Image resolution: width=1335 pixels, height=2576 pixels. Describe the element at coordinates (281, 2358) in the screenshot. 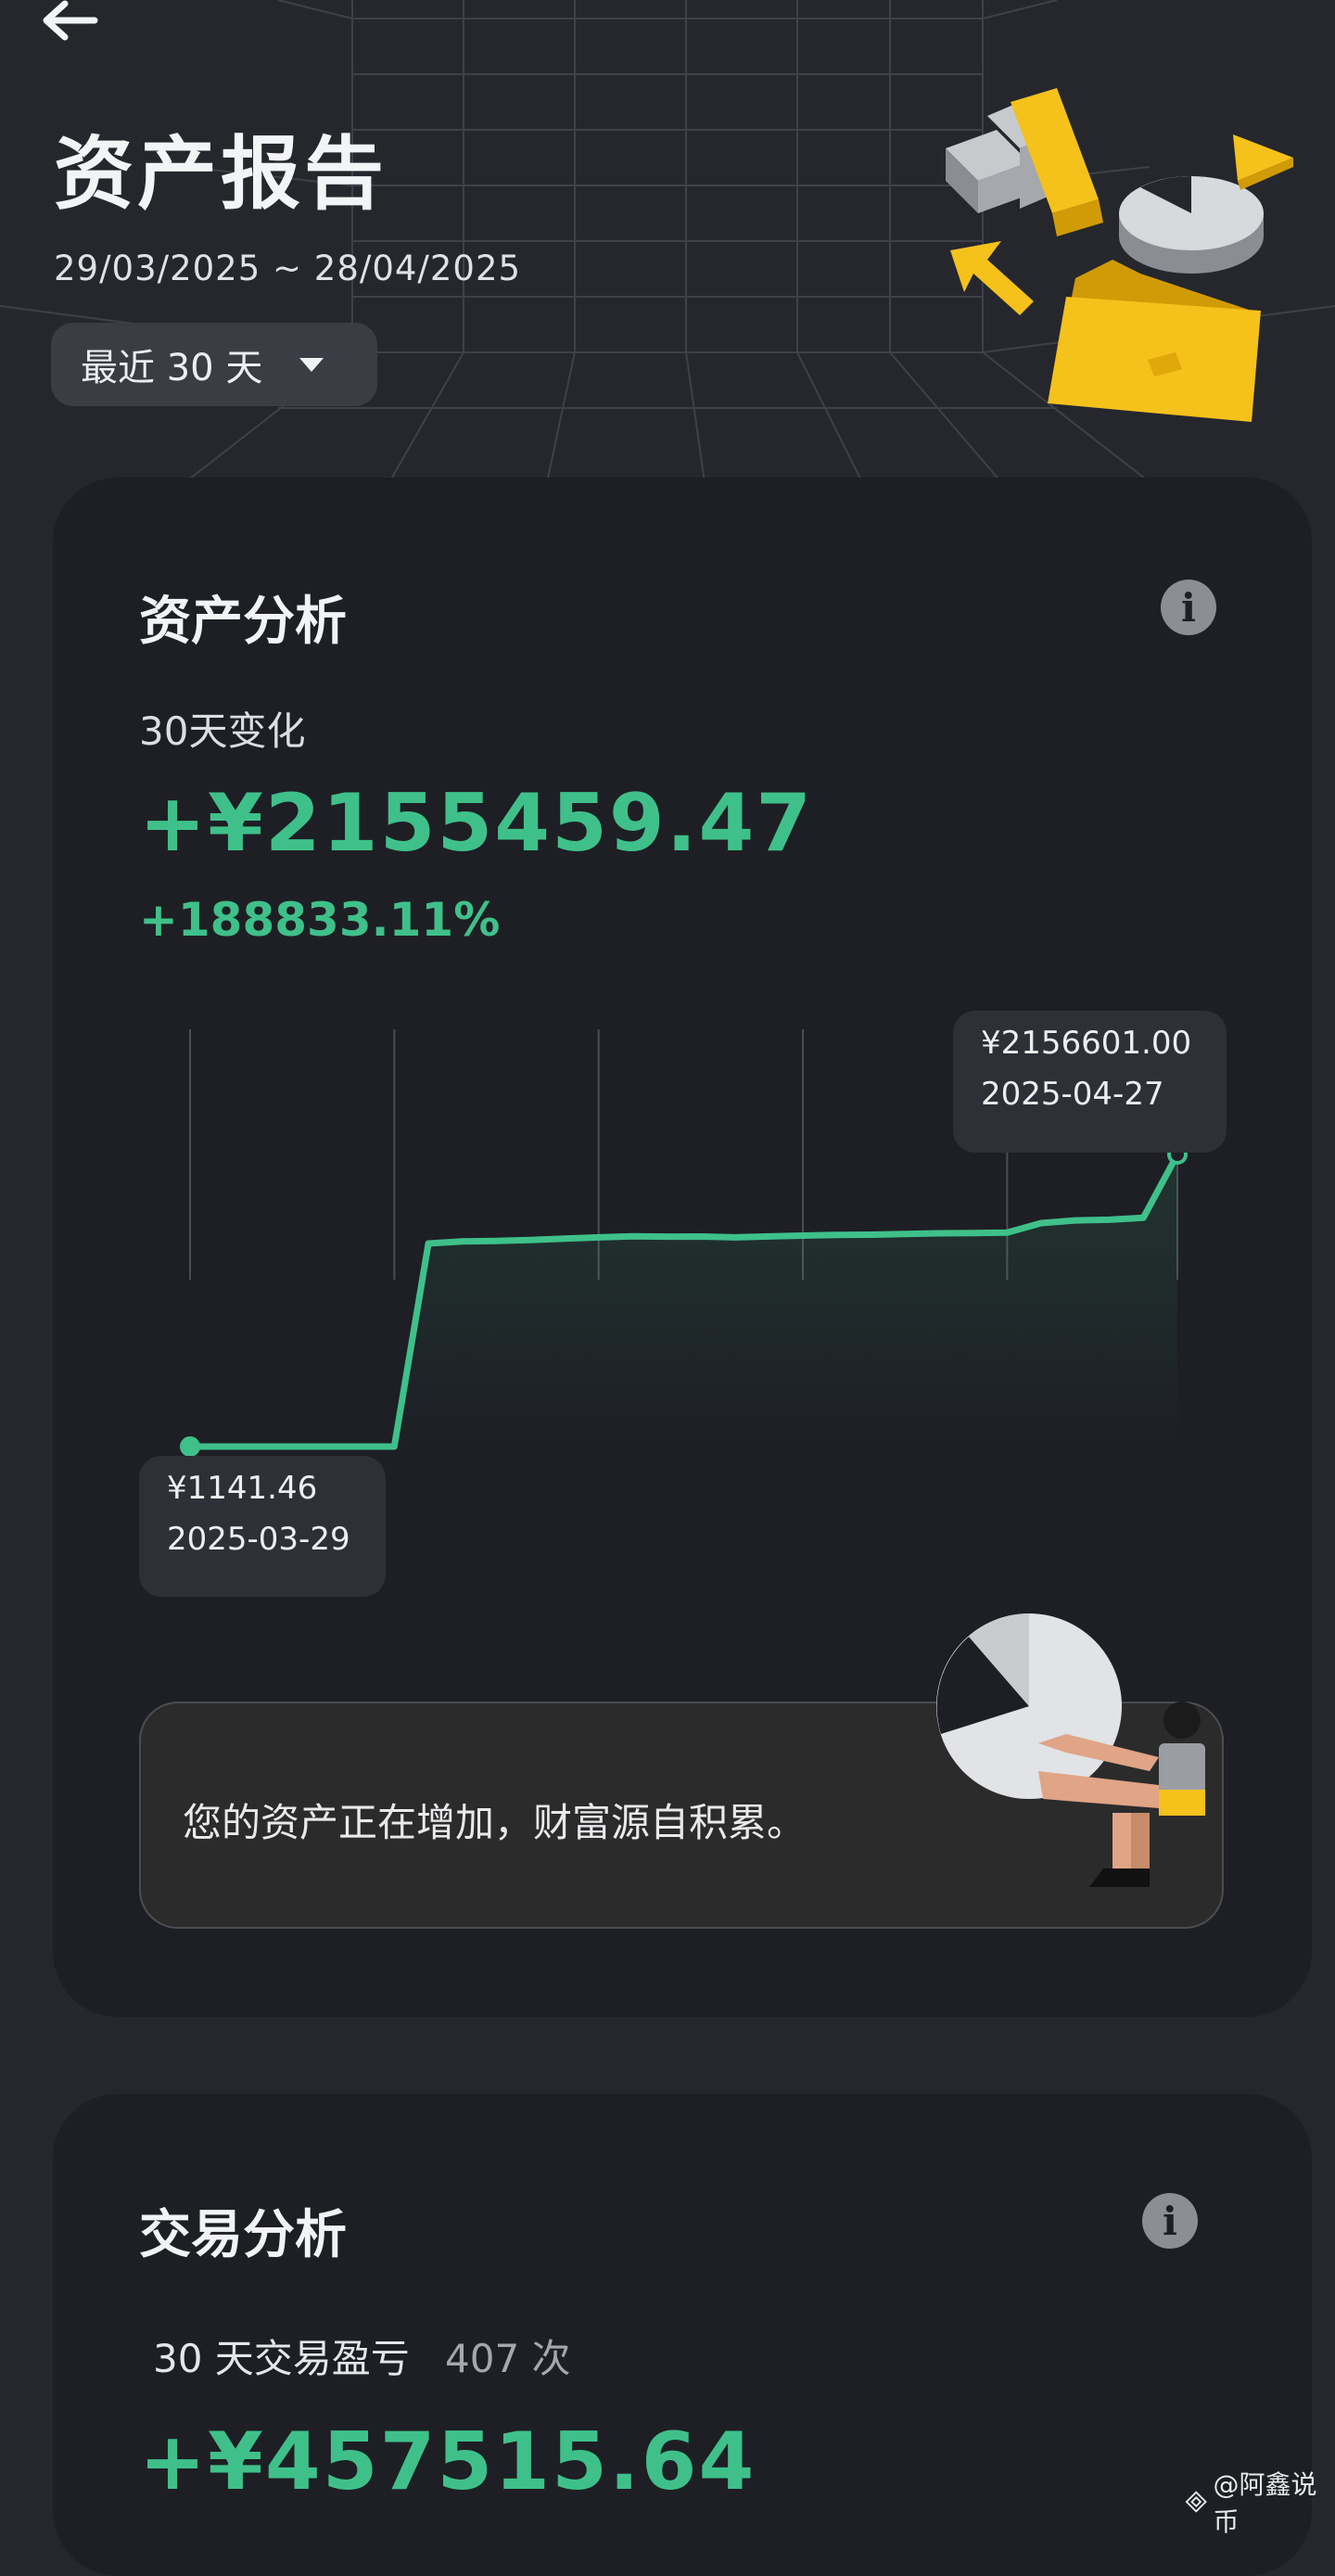

I see `trade-pnl-label: 30 天交易盈亏` at that location.